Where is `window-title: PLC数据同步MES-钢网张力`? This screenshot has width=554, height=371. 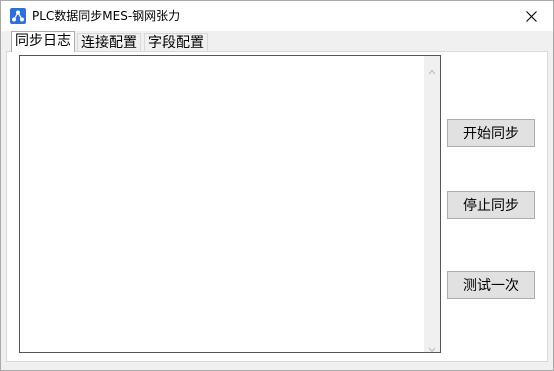 window-title: PLC数据同步MES-钢网张力 is located at coordinates (106, 16).